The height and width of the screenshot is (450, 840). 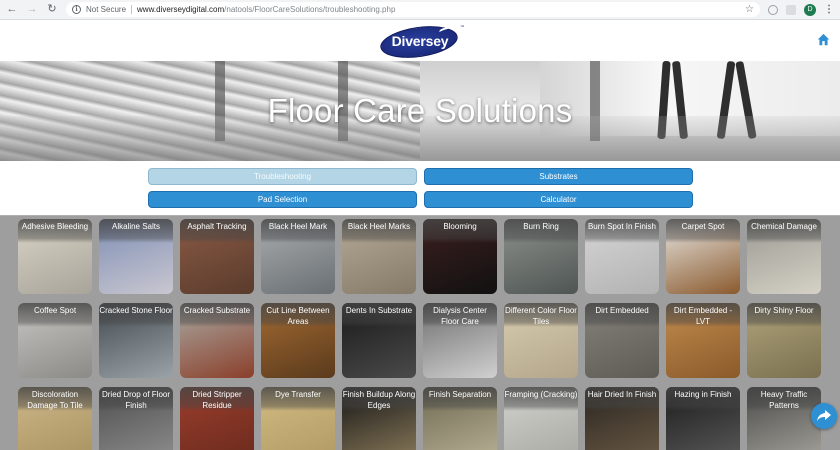 What do you see at coordinates (298, 231) in the screenshot?
I see `tile-label: Black Heel Mark` at bounding box center [298, 231].